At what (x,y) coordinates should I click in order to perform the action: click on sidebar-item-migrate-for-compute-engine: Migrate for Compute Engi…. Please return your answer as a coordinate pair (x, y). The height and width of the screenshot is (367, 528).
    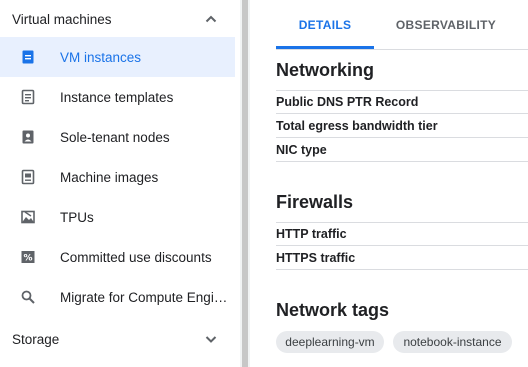
    Looking at the image, I should click on (117, 297).